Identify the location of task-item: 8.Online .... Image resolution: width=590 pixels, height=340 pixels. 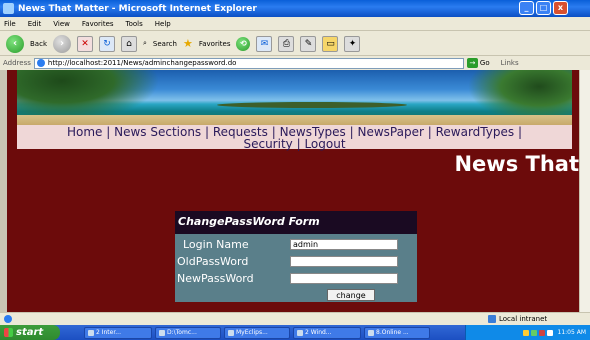
(397, 332).